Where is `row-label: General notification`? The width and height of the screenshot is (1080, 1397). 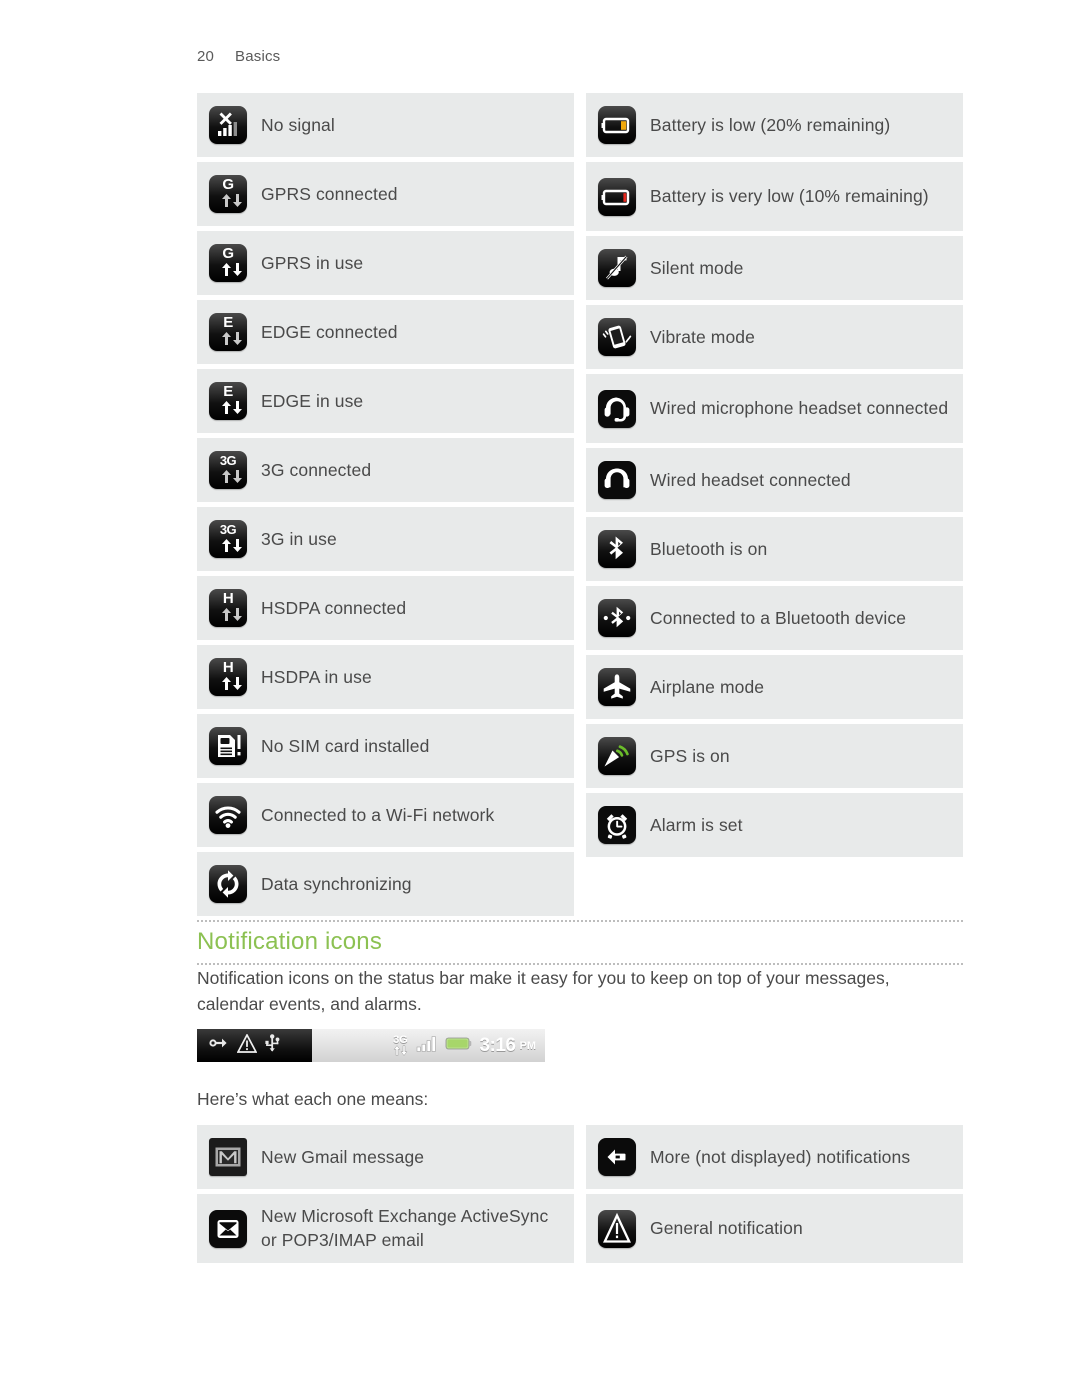 row-label: General notification is located at coordinates (726, 1228).